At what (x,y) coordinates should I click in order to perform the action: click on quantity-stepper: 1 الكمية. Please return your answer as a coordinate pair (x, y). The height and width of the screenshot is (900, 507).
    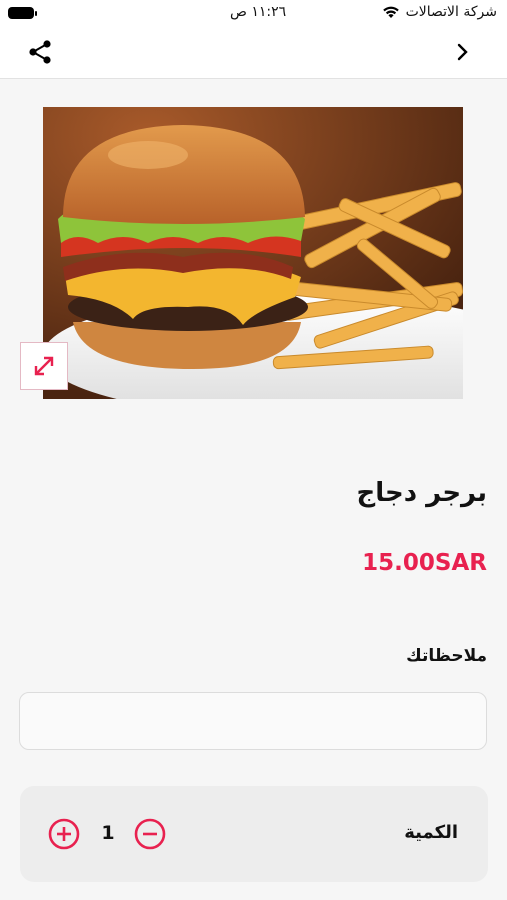
    Looking at the image, I should click on (254, 834).